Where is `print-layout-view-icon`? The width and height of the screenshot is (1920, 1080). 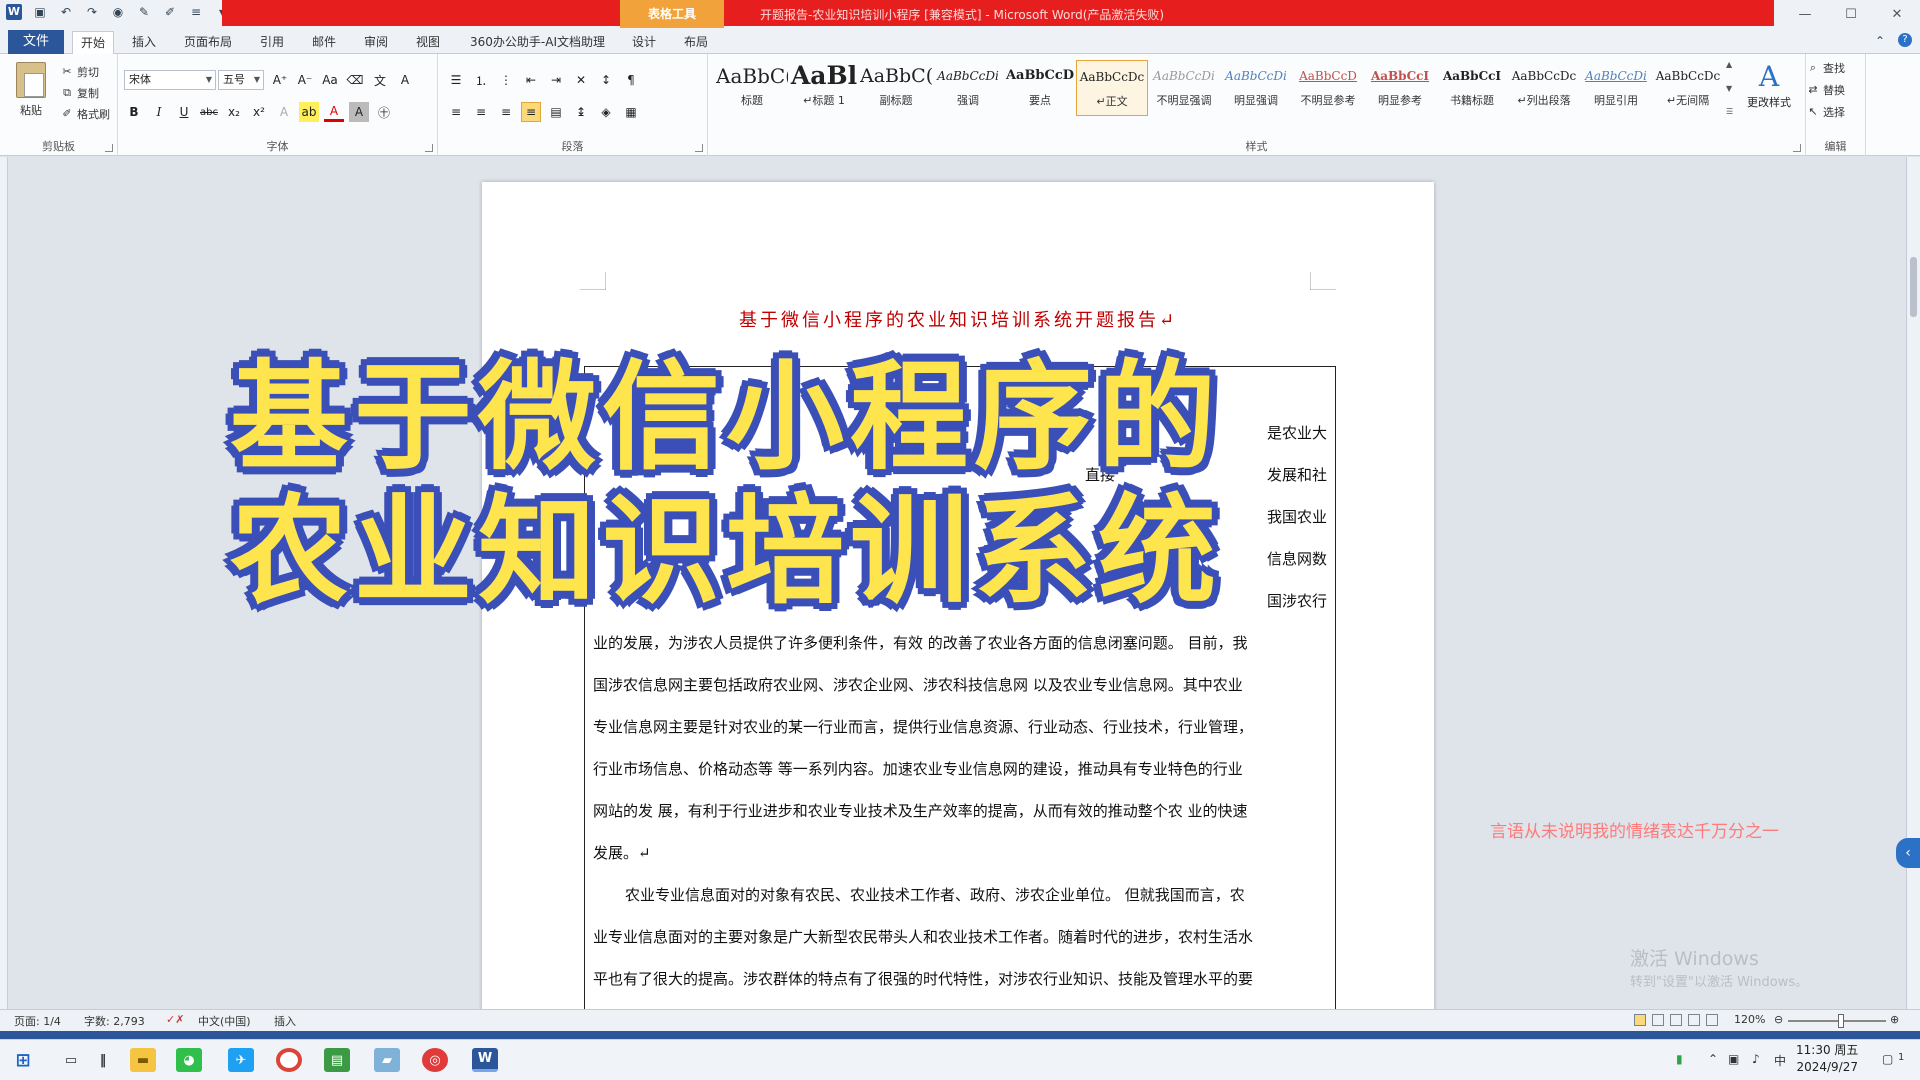
print-layout-view-icon is located at coordinates (1640, 1020).